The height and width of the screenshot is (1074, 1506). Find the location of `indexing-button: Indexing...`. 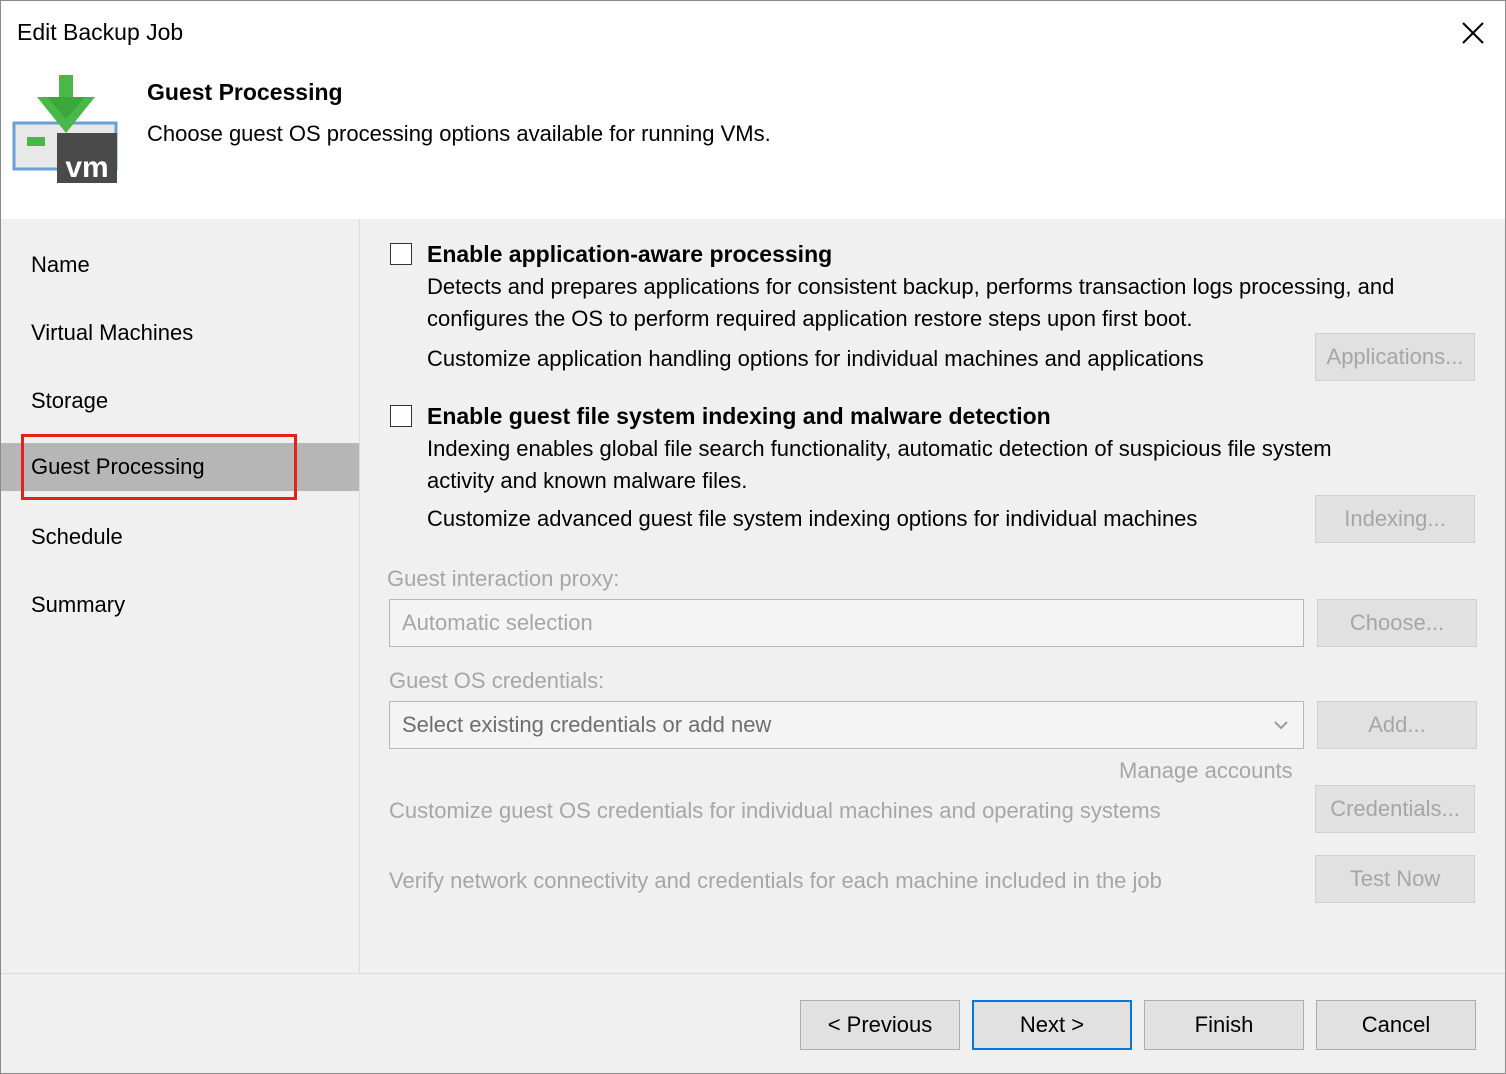

indexing-button: Indexing... is located at coordinates (1395, 519).